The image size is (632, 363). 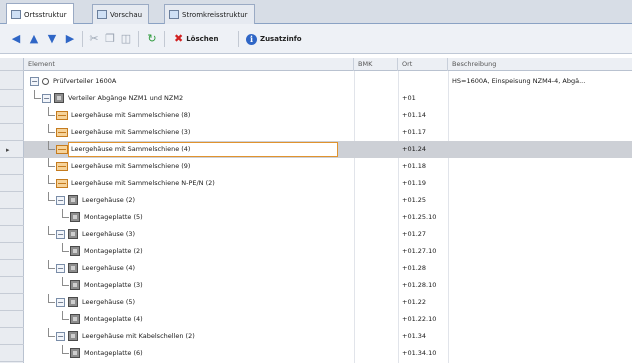 I want to click on tree-row: Montageplatte (3) +01.28.10, so click(x=328, y=285).